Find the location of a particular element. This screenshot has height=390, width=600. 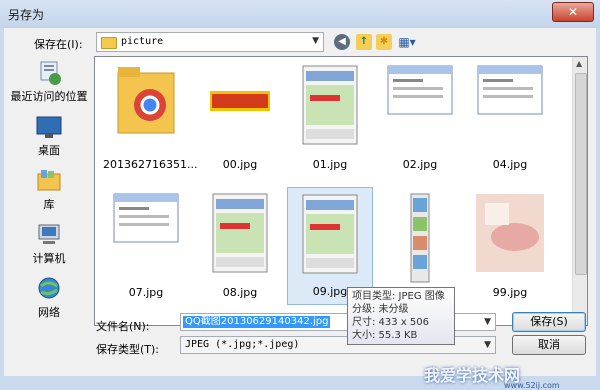

filename-value: QQ截图20130629140342.jpg is located at coordinates (257, 322).